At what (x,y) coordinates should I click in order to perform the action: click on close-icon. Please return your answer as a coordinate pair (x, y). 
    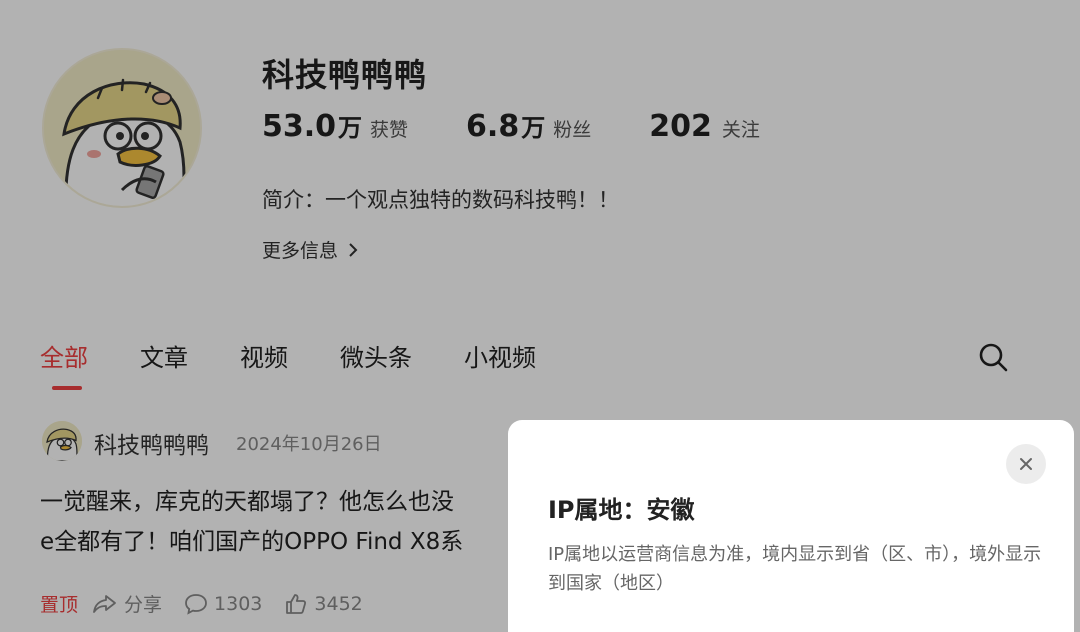
    Looking at the image, I should click on (1026, 464).